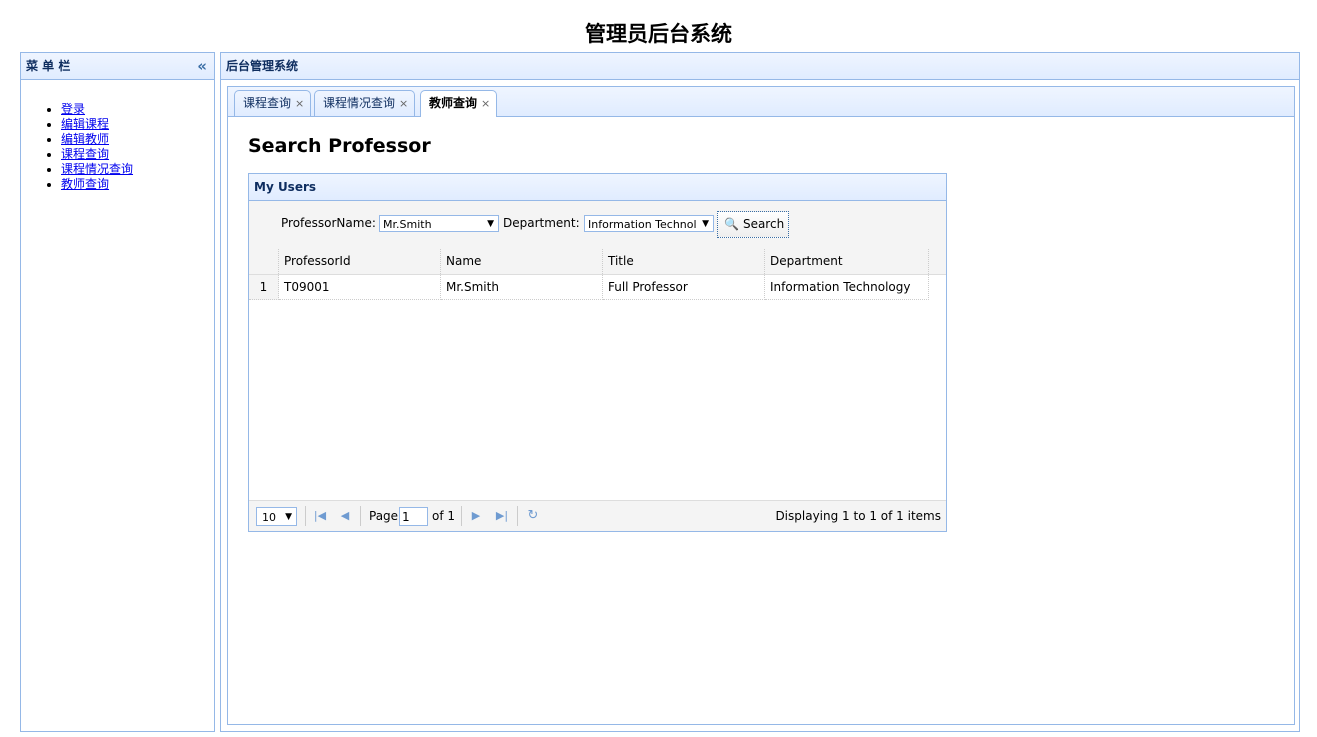  What do you see at coordinates (761, 102) in the screenshot?
I see `tab-strip: 课程查询 × 课程情况查询 × 教师查询 ×` at bounding box center [761, 102].